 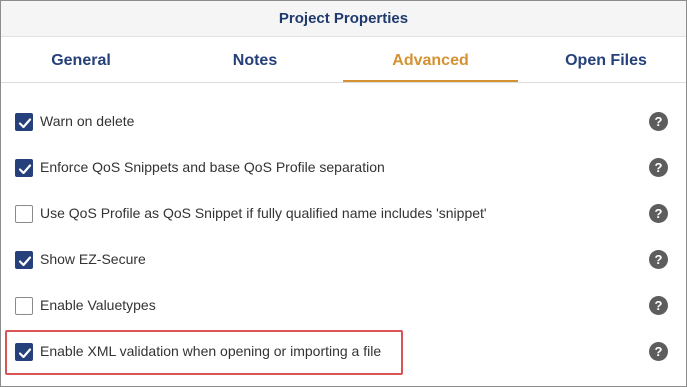 What do you see at coordinates (93, 259) in the screenshot?
I see `show-ez-secure-label: Show EZ-Secure` at bounding box center [93, 259].